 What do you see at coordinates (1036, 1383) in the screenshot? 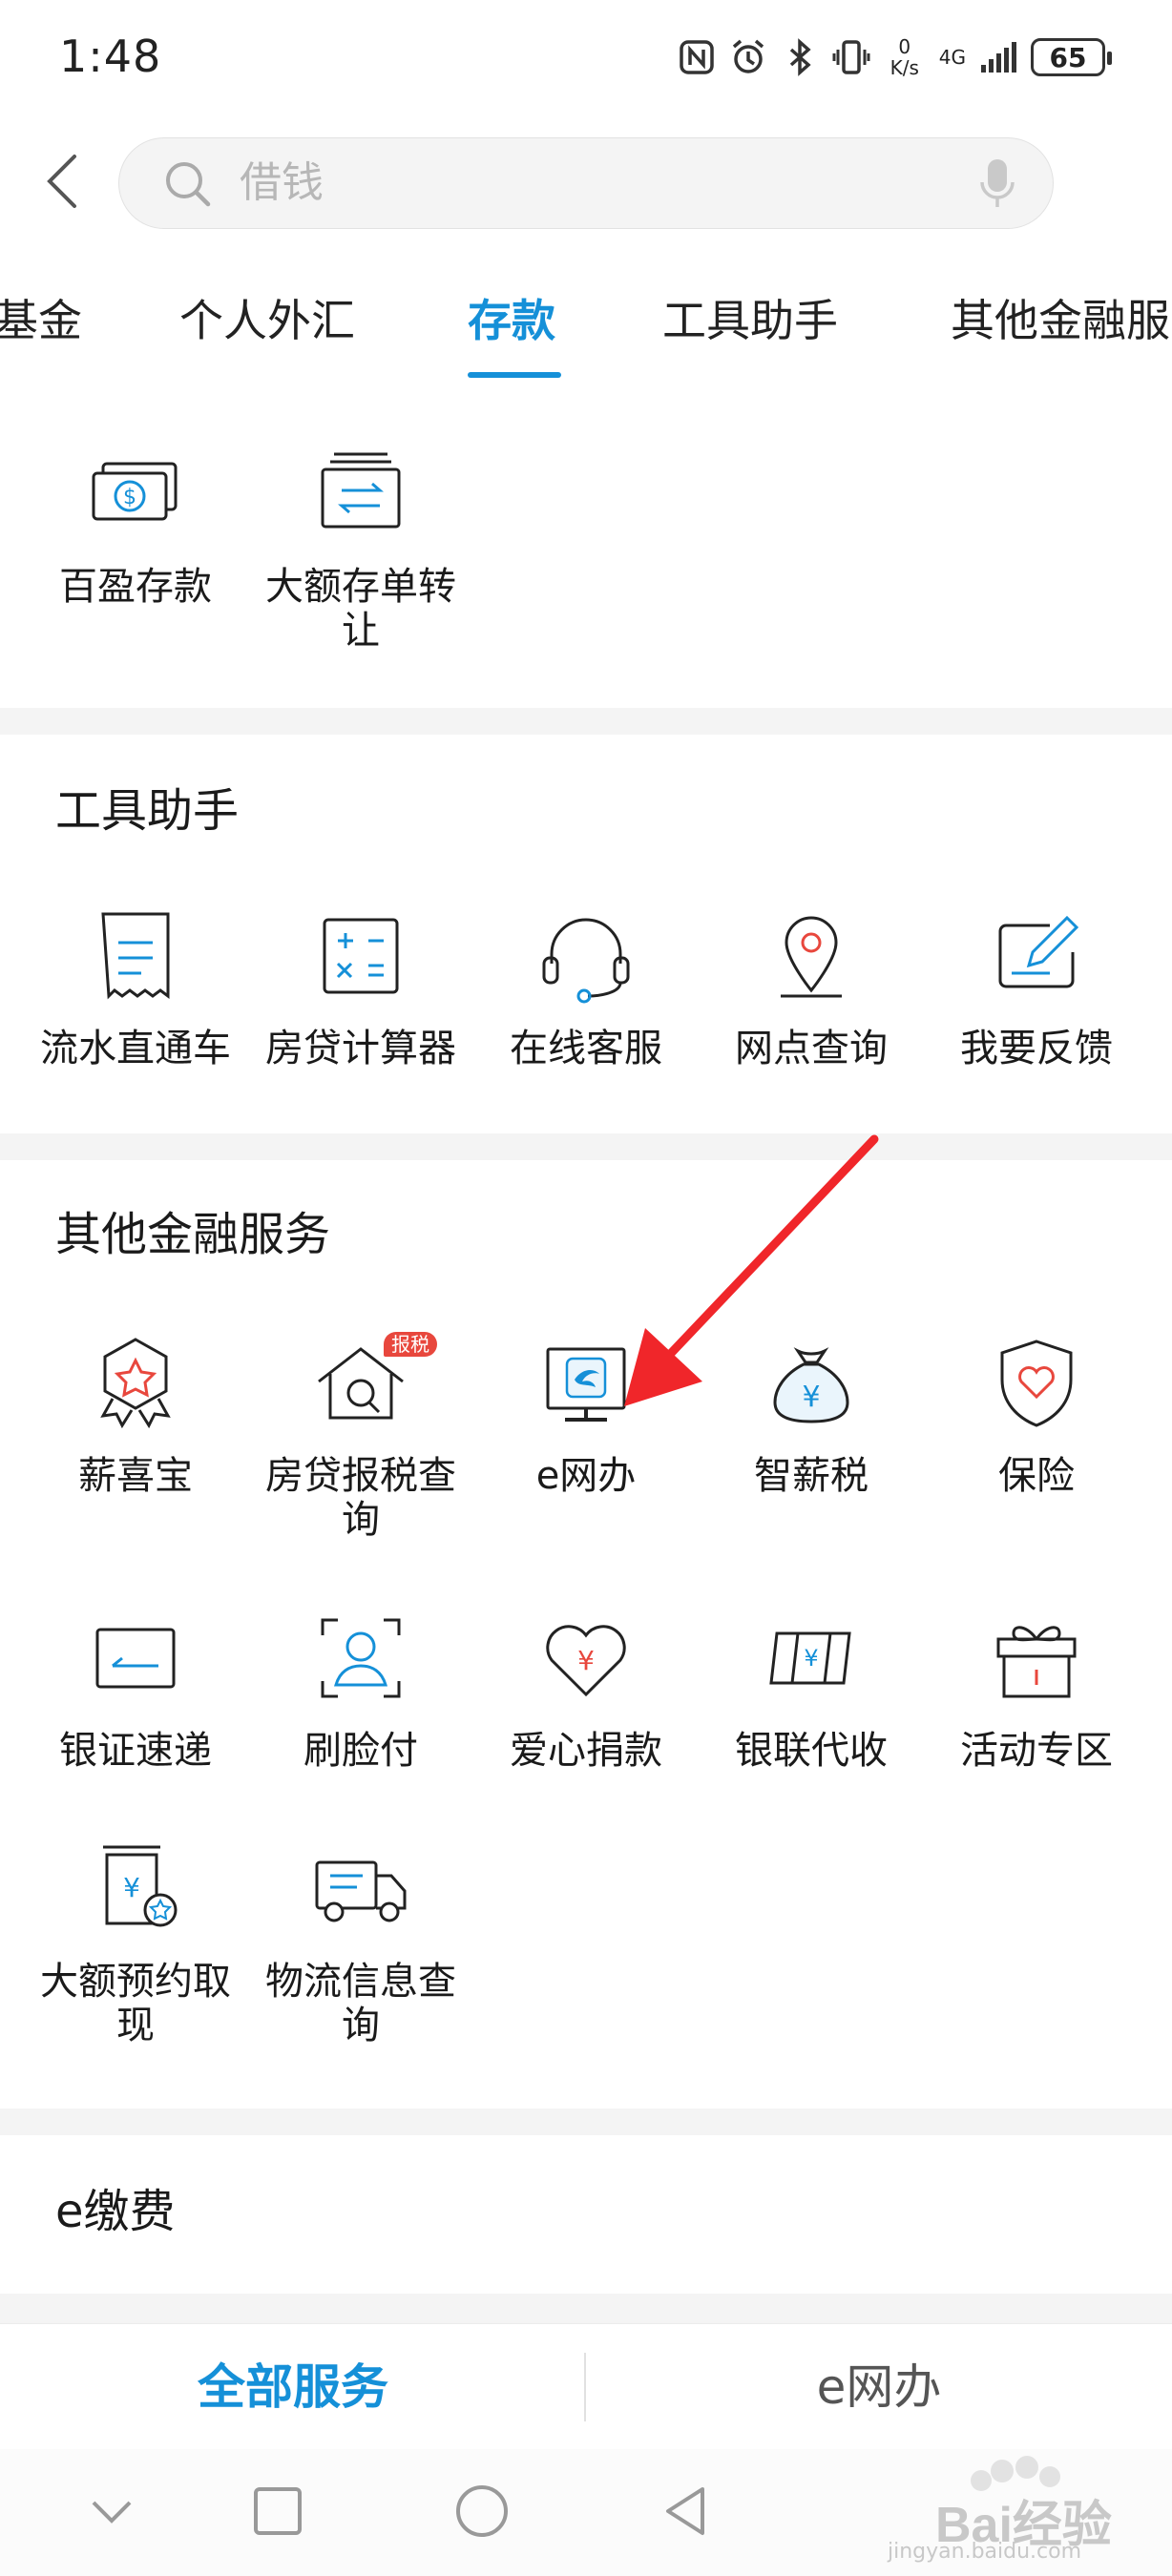
I see `shield-heart-icon` at bounding box center [1036, 1383].